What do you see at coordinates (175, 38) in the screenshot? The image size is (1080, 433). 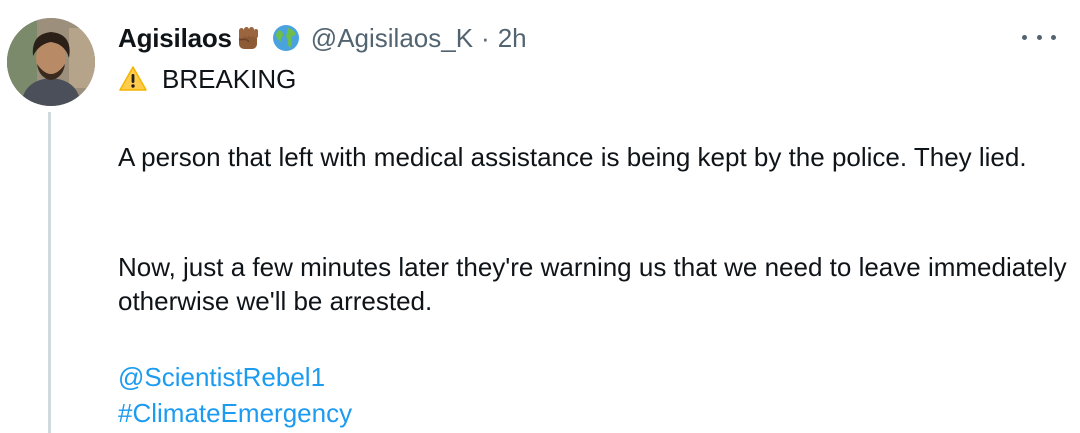 I see `display-name: Agisilaos` at bounding box center [175, 38].